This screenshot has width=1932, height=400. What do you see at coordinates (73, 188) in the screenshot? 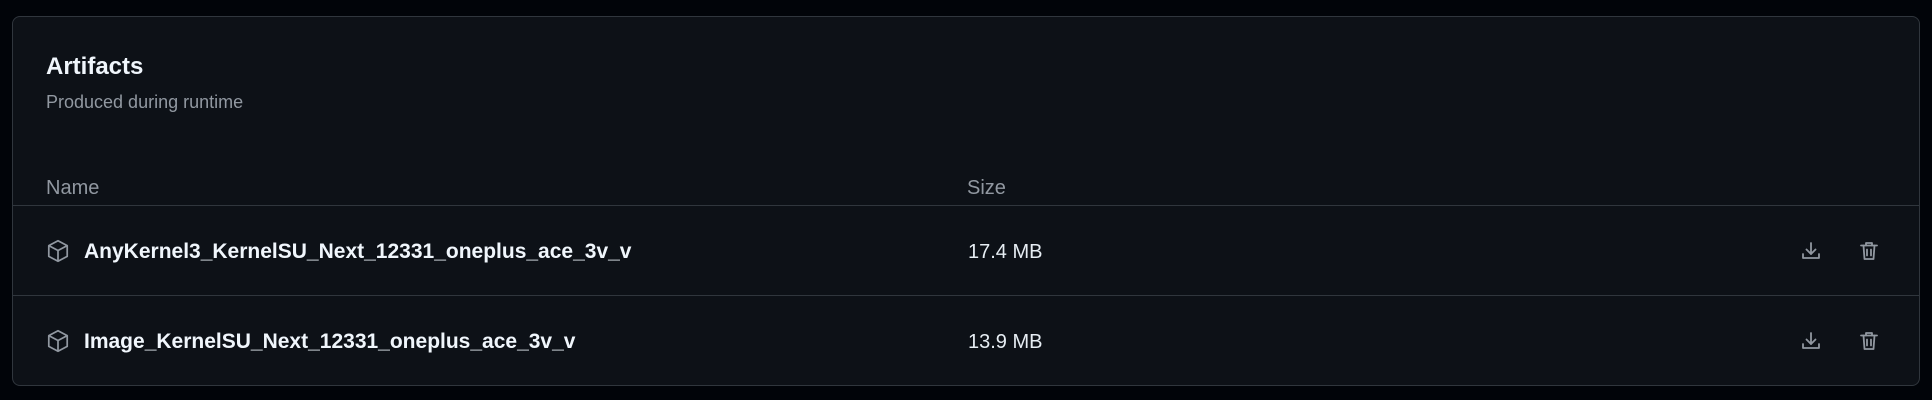
I see `column-header-name: Name` at bounding box center [73, 188].